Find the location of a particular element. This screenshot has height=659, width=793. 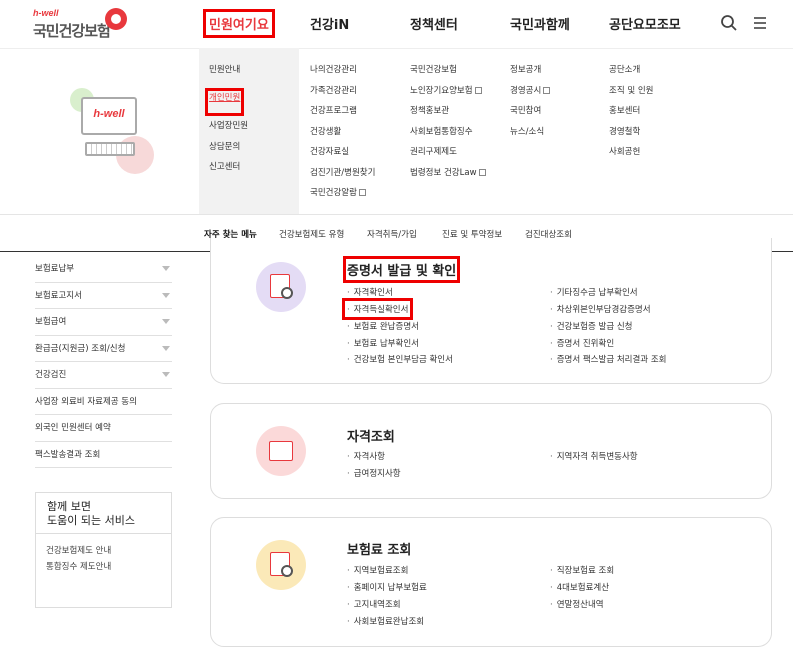

keyboard-icon is located at coordinates (110, 149).